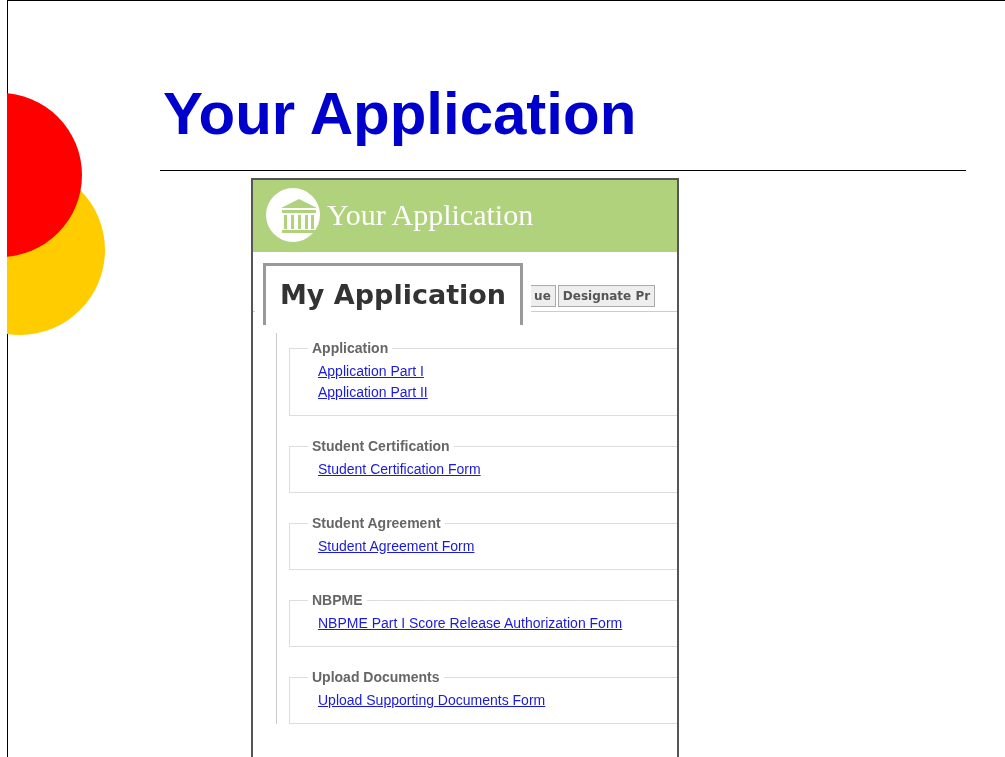 The height and width of the screenshot is (757, 1005). What do you see at coordinates (399, 469) in the screenshot?
I see `form-link: Student Certification Form` at bounding box center [399, 469].